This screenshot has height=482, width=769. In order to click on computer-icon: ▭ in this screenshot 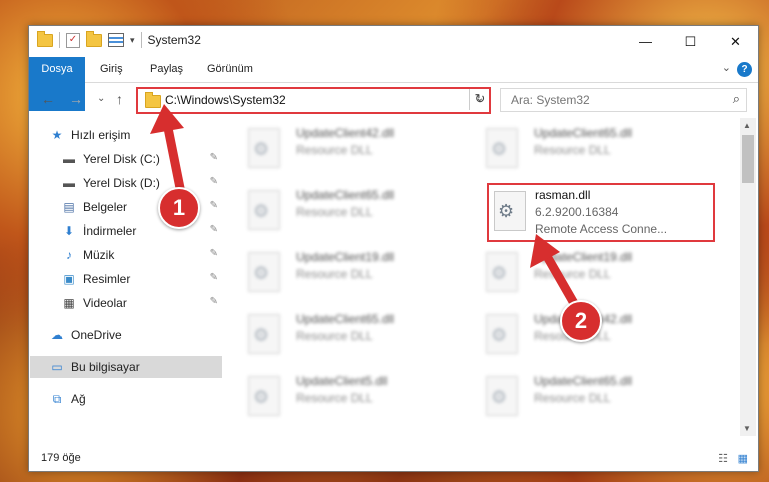, I will do `click(57, 367)`.